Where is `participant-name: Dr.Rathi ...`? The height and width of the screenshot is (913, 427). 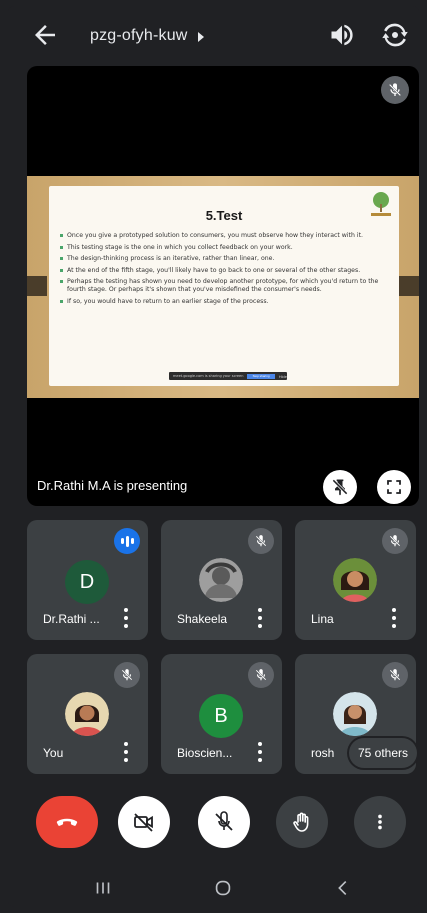
participant-name: Dr.Rathi ... is located at coordinates (71, 619).